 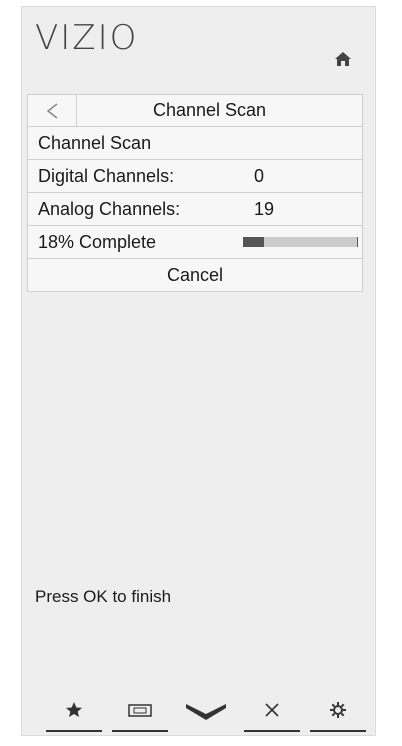 What do you see at coordinates (272, 710) in the screenshot?
I see `close-icon` at bounding box center [272, 710].